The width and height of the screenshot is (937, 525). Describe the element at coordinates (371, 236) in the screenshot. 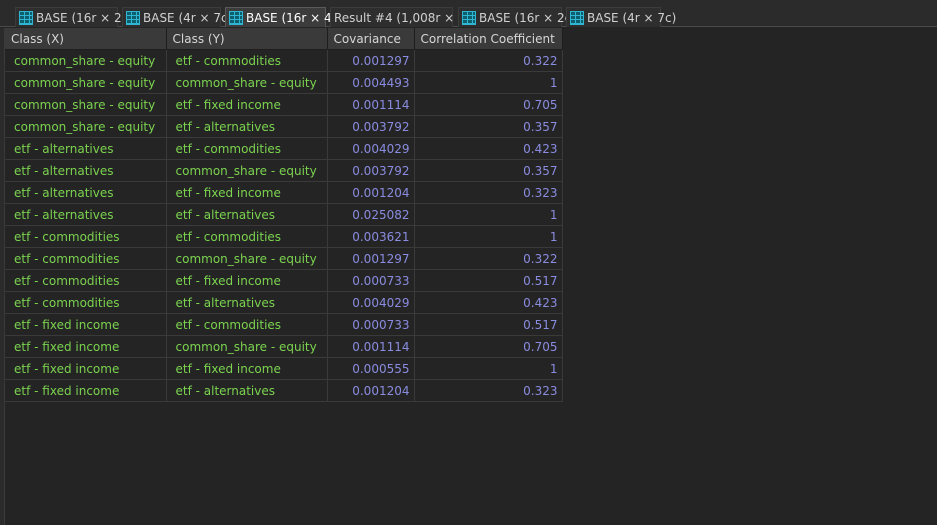

I see `cell-covariance: 0.003621` at that location.